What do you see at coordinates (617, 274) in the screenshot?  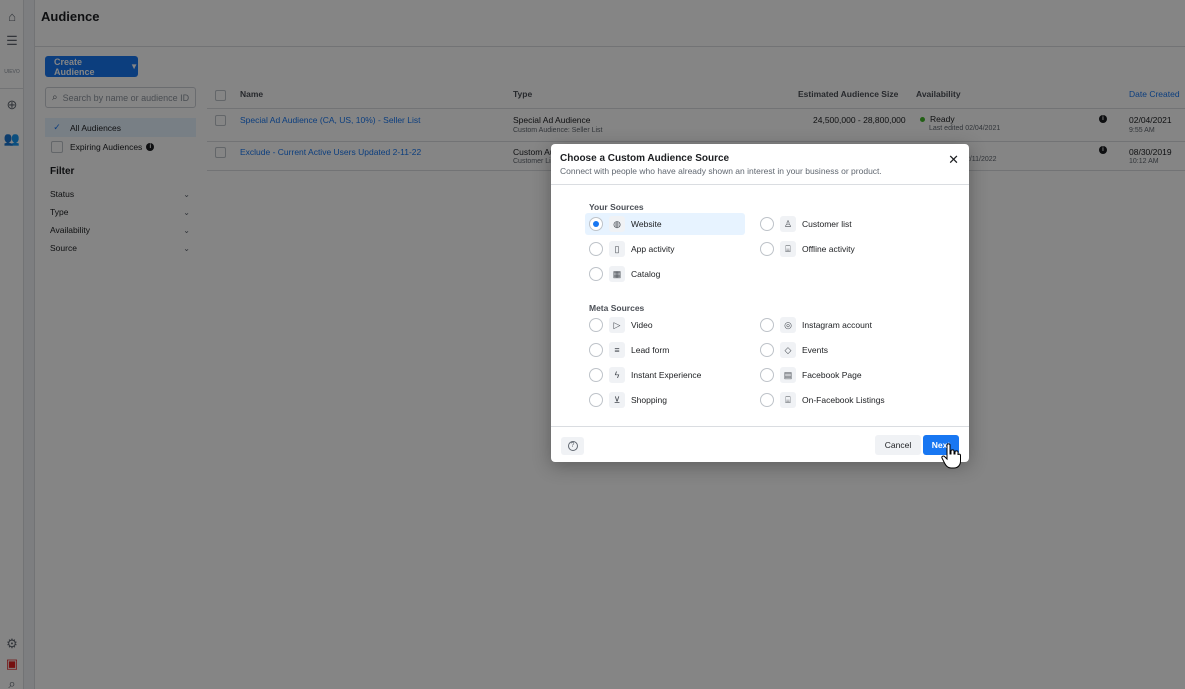 I see `grid-icon: ▦` at bounding box center [617, 274].